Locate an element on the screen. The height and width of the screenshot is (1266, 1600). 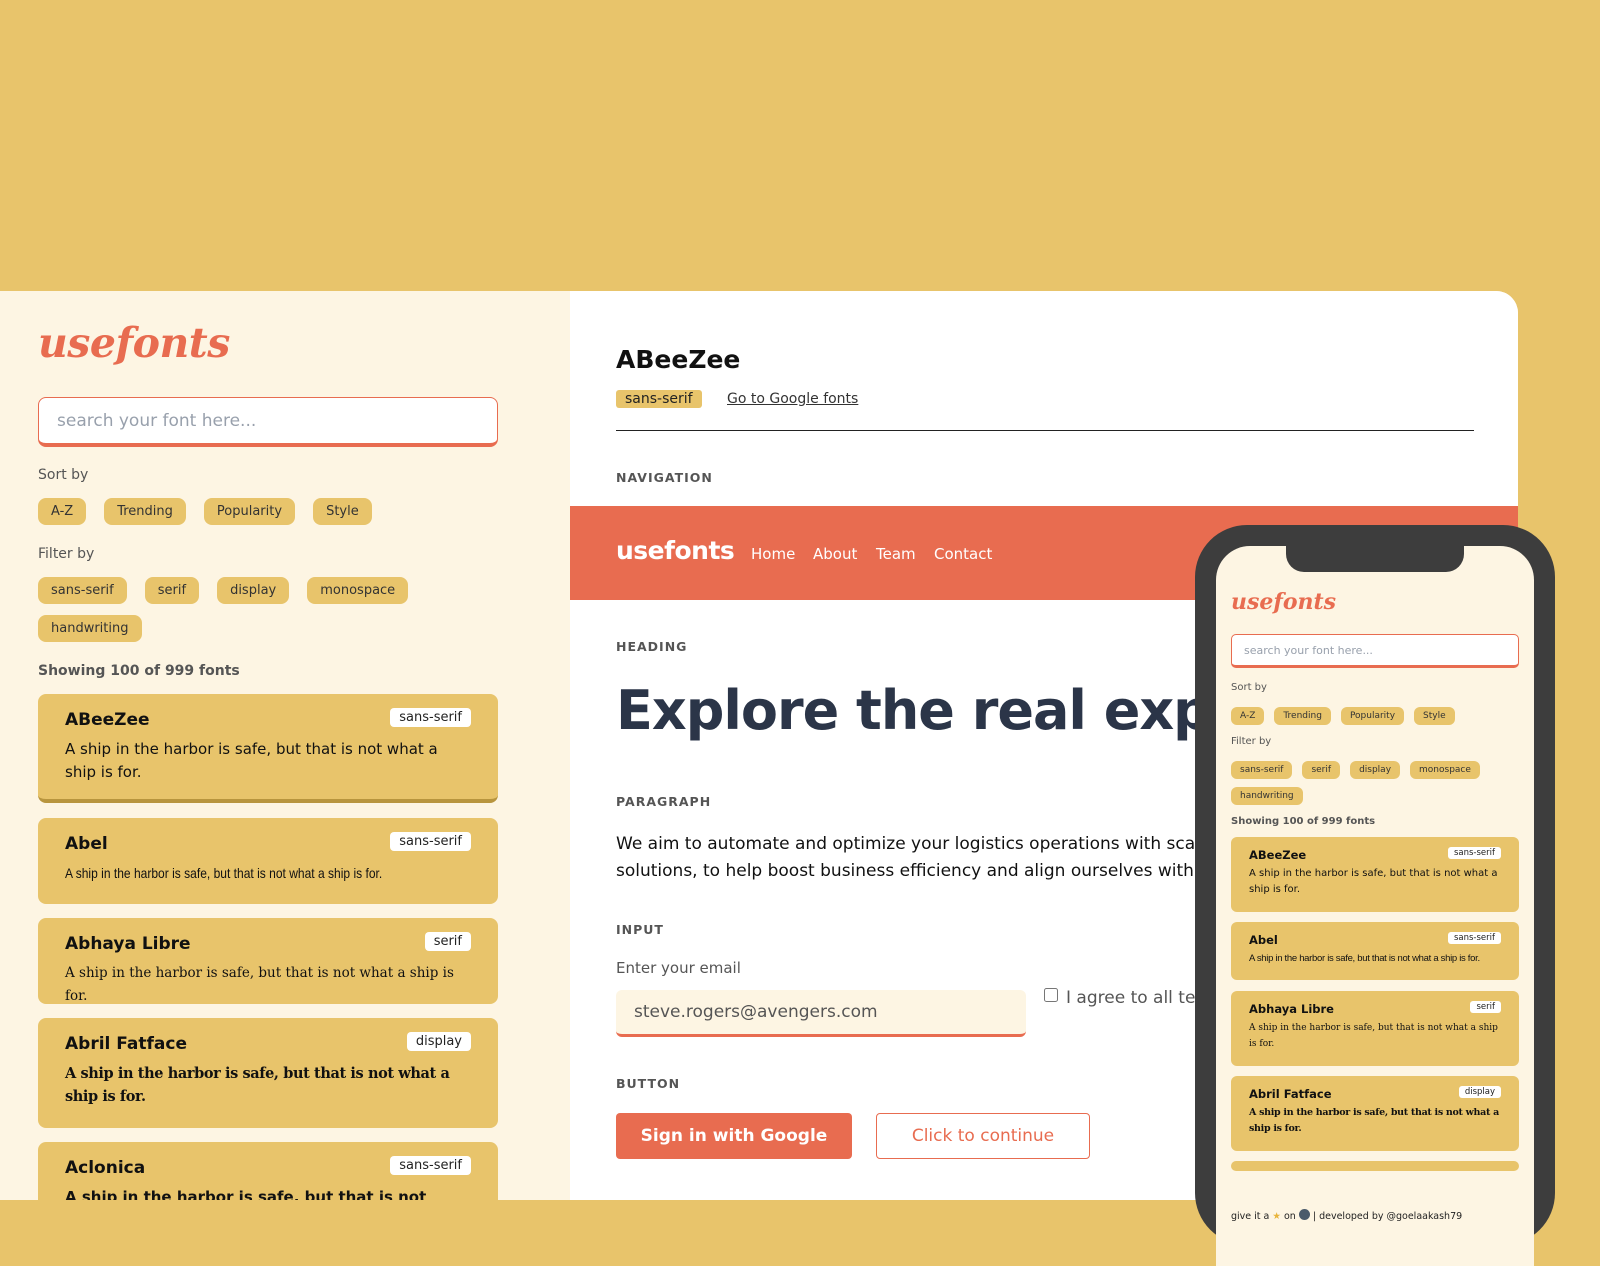
phone-app-logo: usefonts is located at coordinates (1283, 602).